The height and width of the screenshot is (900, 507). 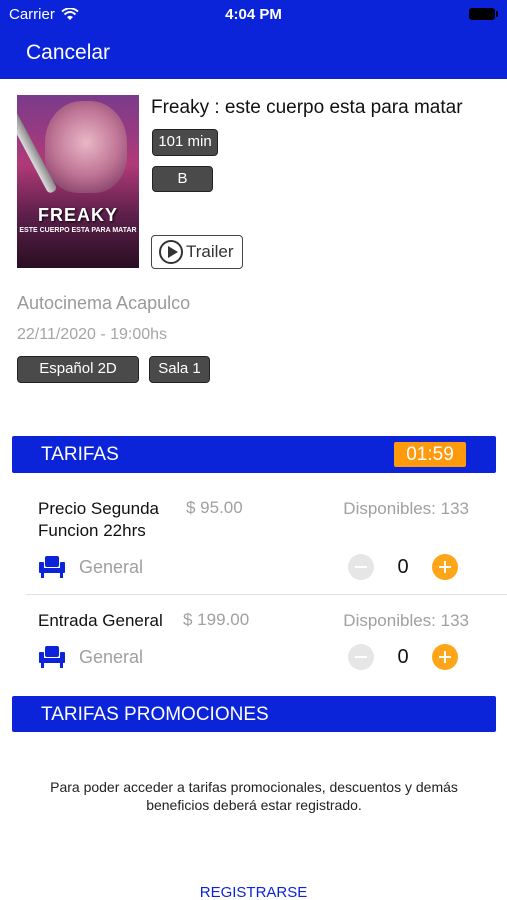 What do you see at coordinates (483, 14) in the screenshot?
I see `battery-icon` at bounding box center [483, 14].